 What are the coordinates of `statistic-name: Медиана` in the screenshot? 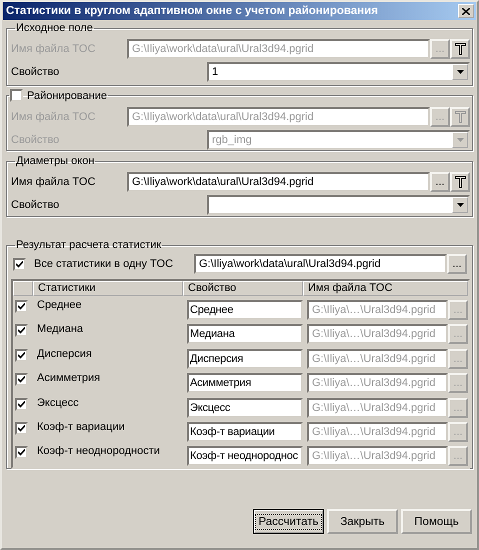 It's located at (60, 330).